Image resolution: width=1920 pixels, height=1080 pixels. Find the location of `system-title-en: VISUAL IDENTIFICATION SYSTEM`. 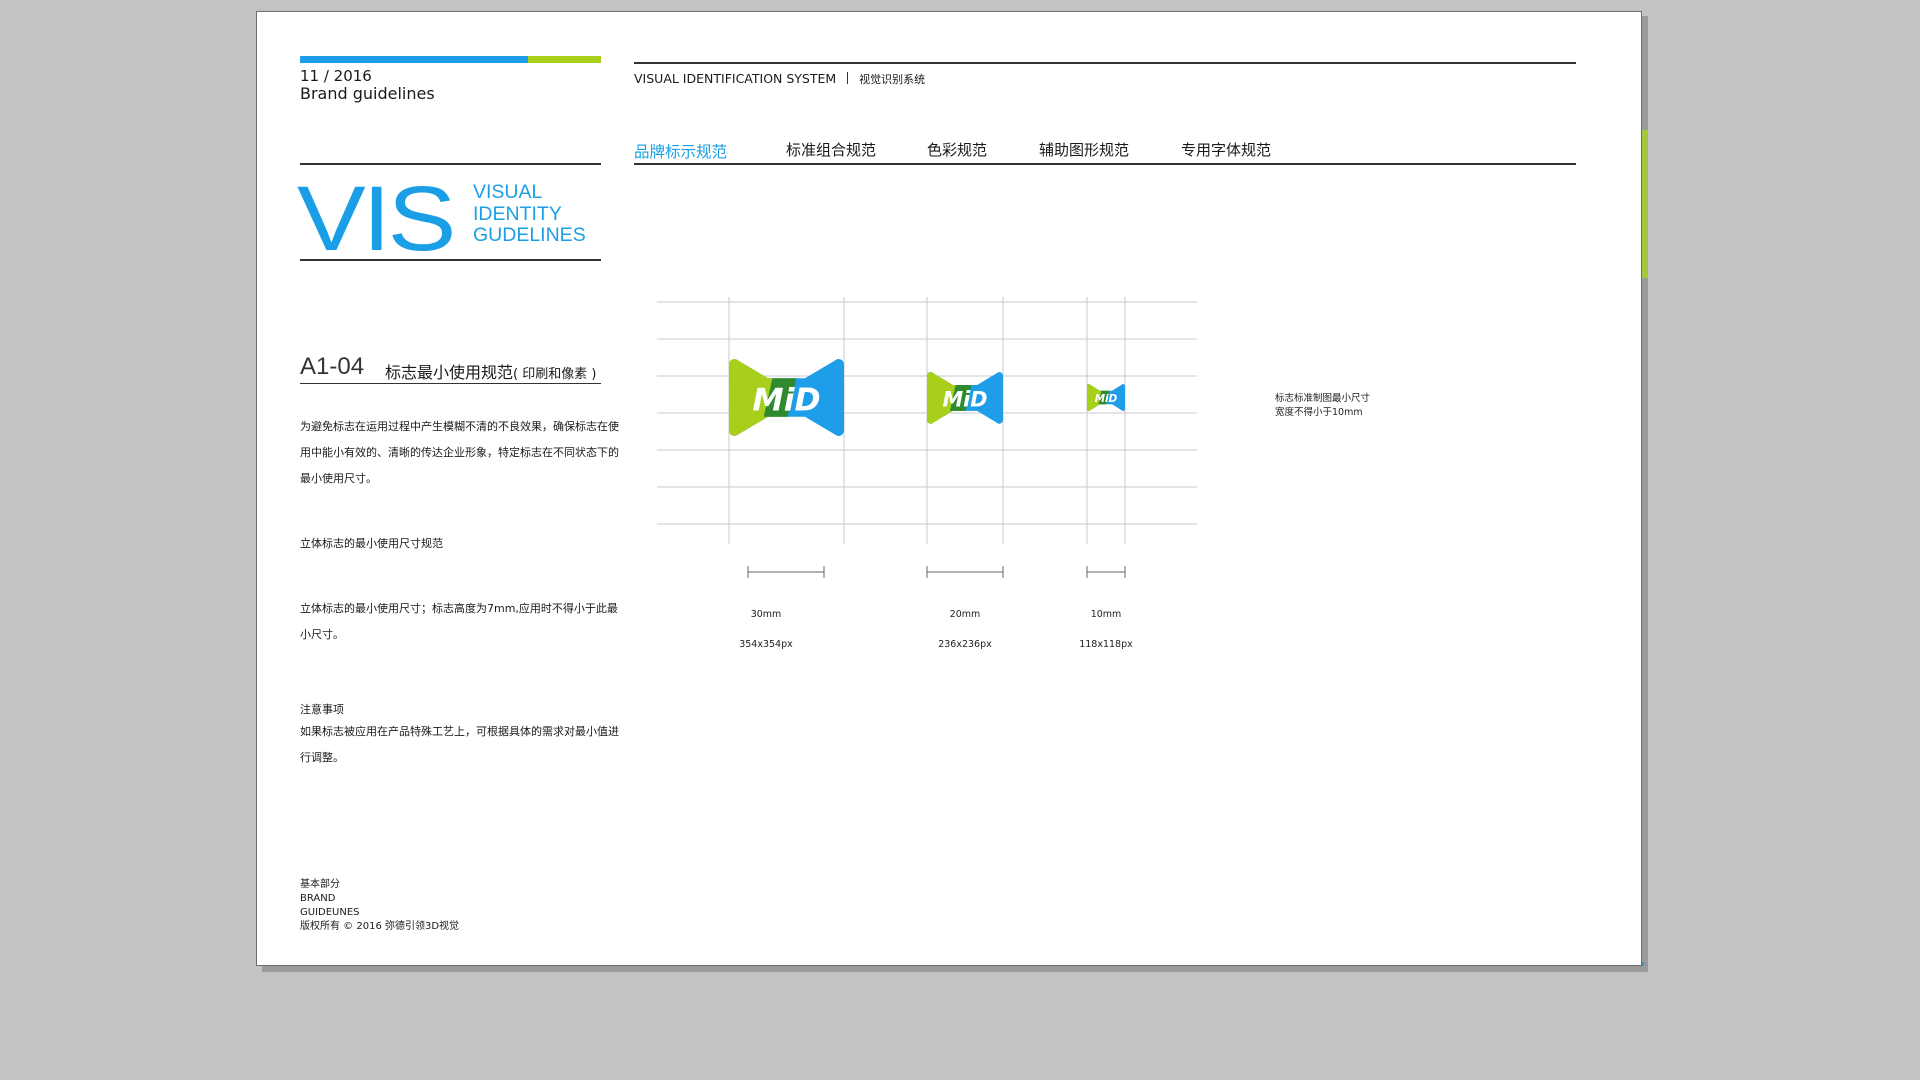

system-title-en: VISUAL IDENTIFICATION SYSTEM is located at coordinates (735, 78).